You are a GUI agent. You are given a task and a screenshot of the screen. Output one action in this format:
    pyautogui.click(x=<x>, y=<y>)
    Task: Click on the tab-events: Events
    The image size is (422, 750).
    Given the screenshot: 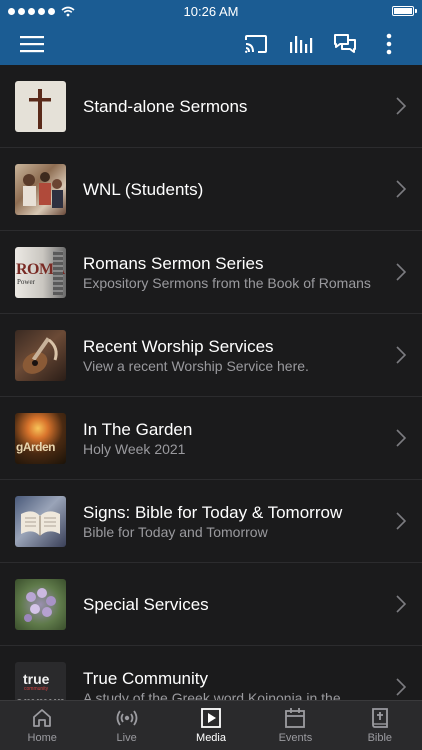 What is the action you would take?
    pyautogui.click(x=295, y=725)
    